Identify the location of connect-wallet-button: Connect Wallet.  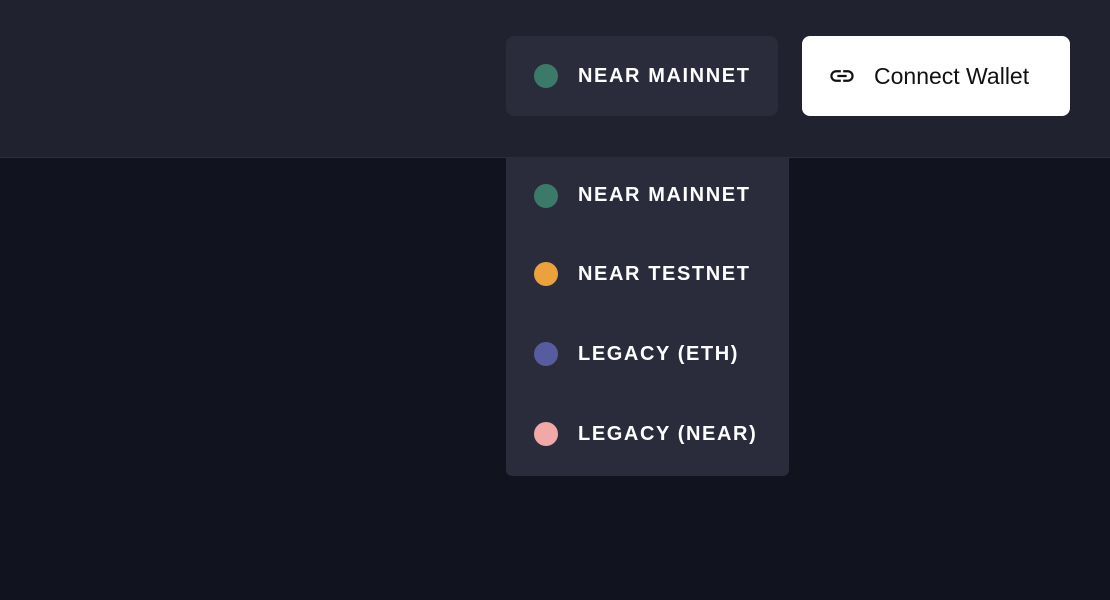
(936, 76).